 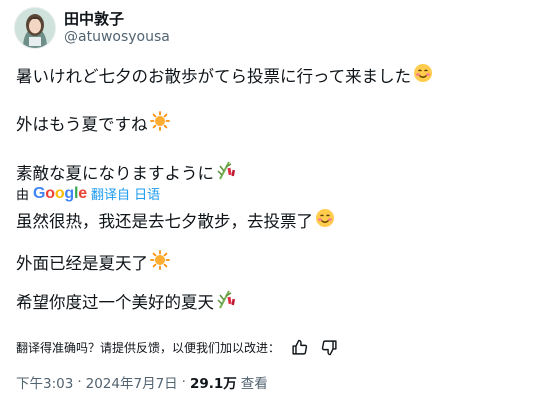 I want to click on thumbs-up-icon, so click(x=299, y=347).